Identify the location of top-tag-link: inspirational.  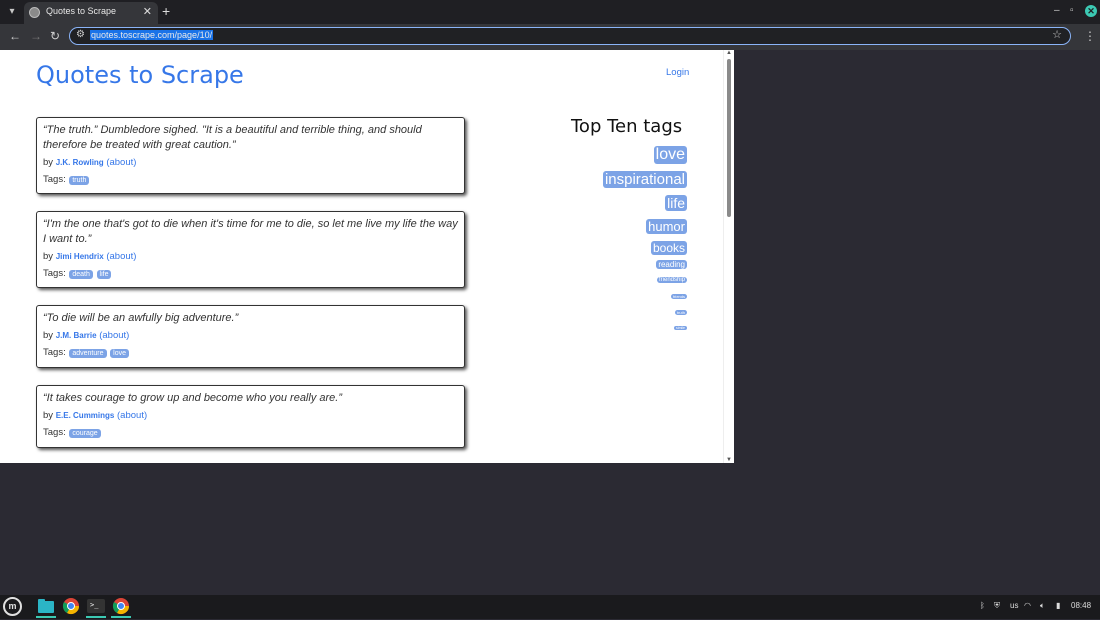
(644, 179).